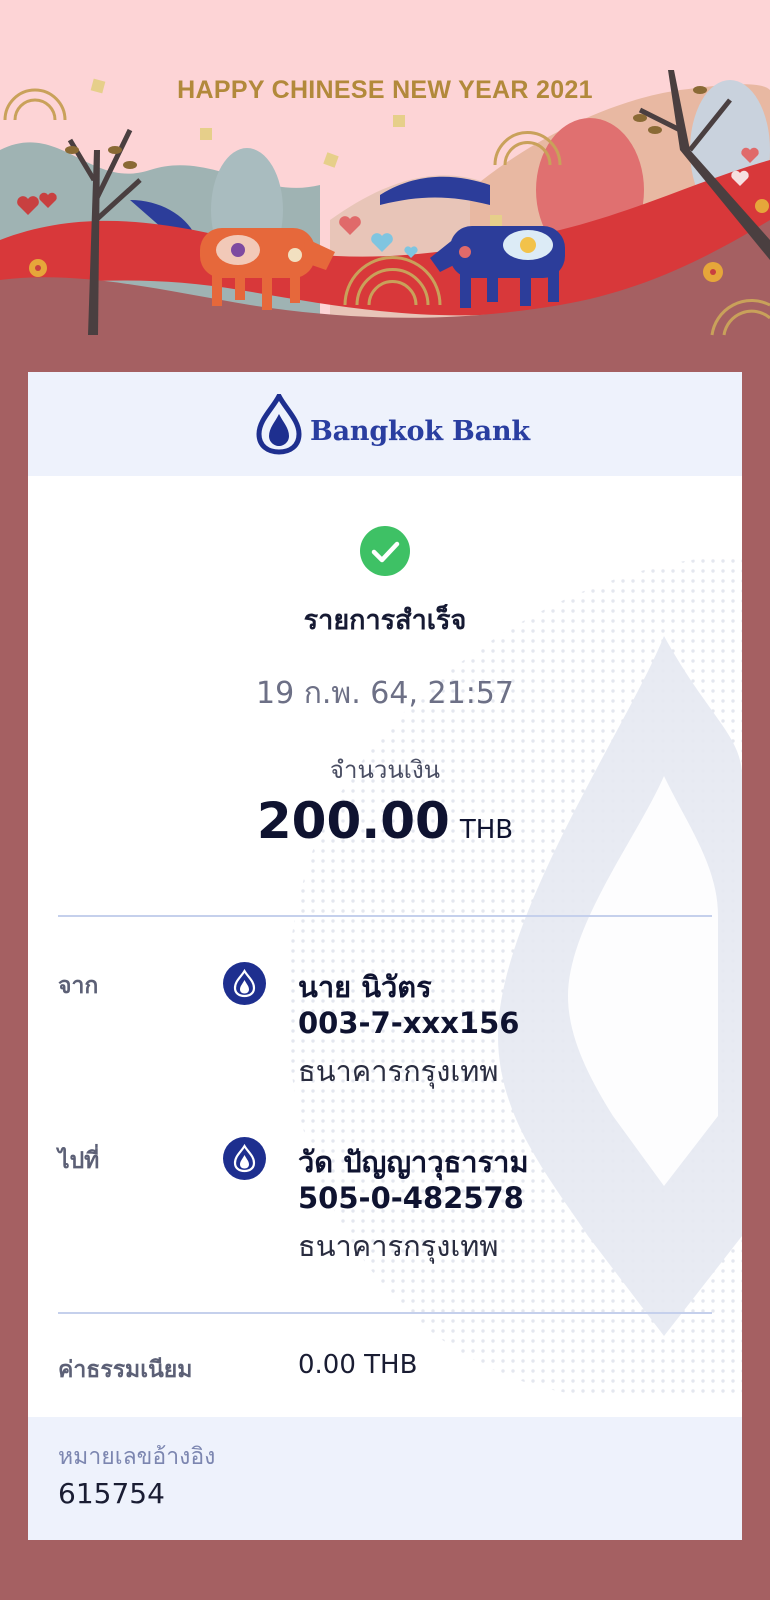  Describe the element at coordinates (385, 90) in the screenshot. I see `banner-title: HAPPY CHINESE NEW YEAR 2021` at that location.